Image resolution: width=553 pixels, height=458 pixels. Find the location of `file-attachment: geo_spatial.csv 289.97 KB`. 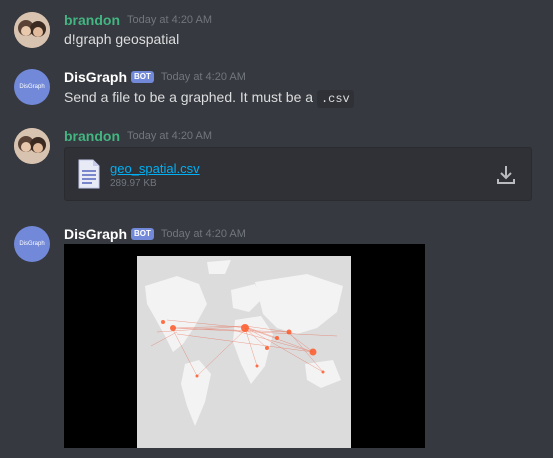

file-attachment: geo_spatial.csv 289.97 KB is located at coordinates (298, 174).